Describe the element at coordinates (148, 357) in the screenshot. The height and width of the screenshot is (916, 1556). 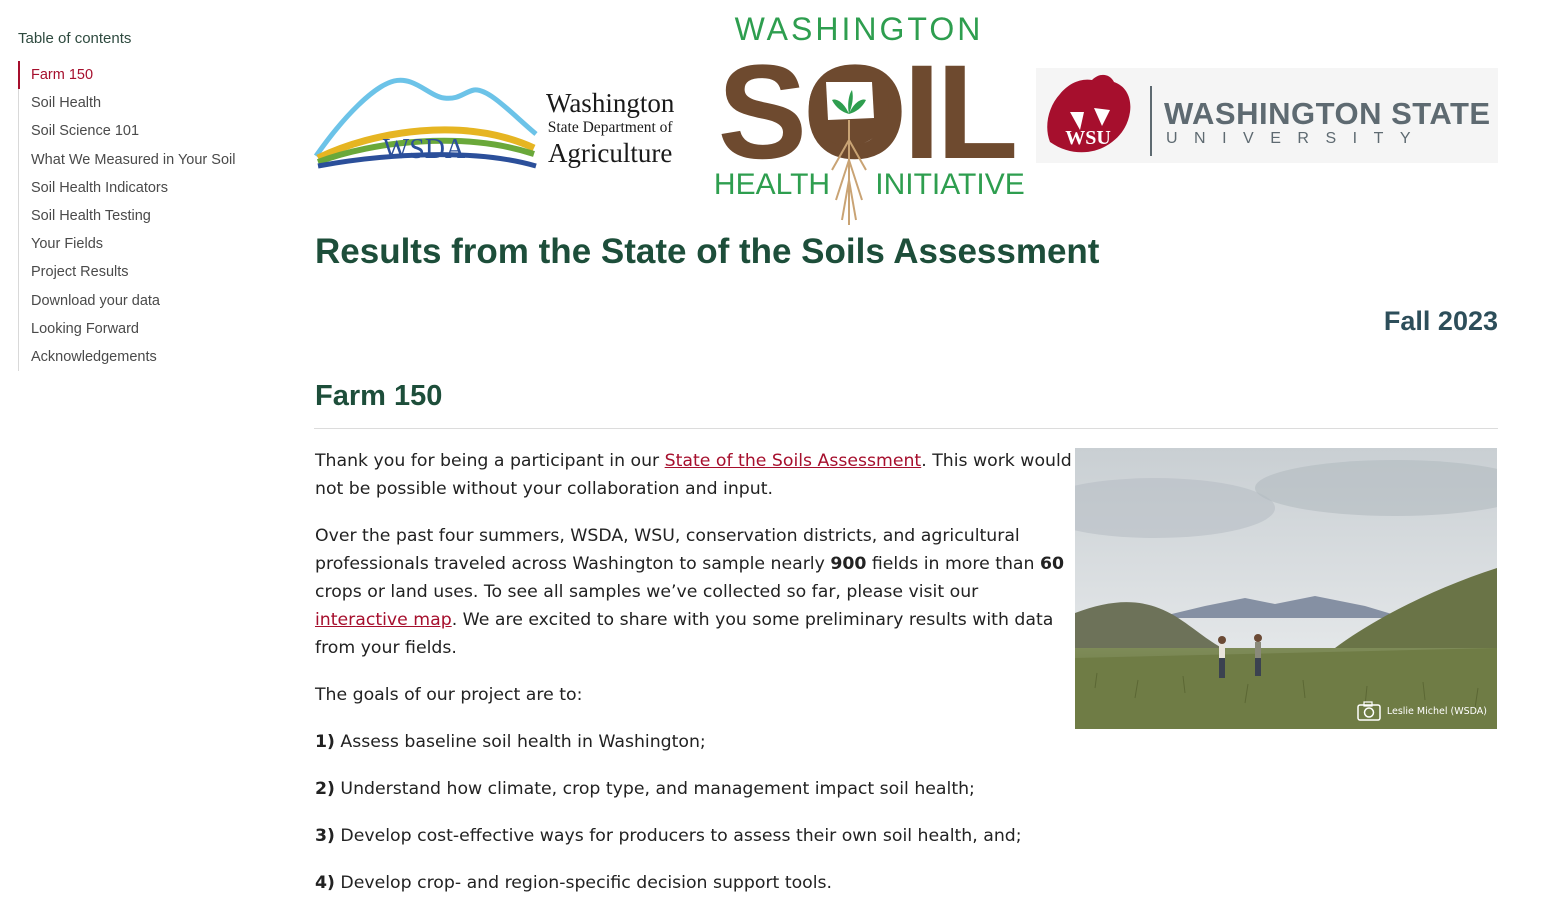
I see `toc-item-acknowledgements: Acknowledgements` at that location.